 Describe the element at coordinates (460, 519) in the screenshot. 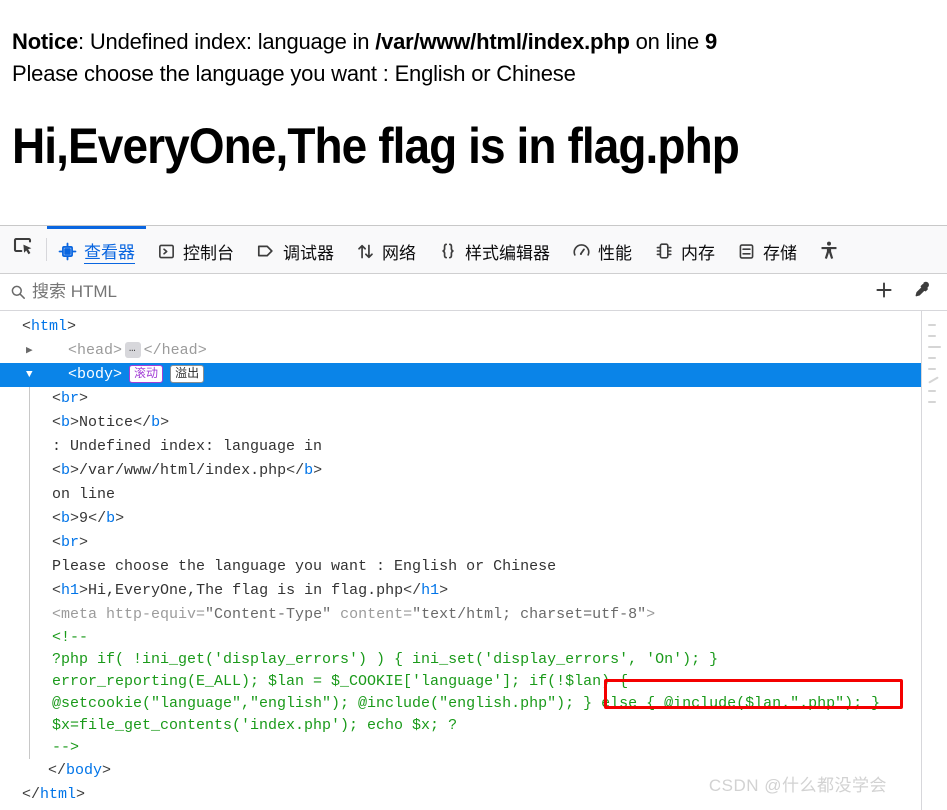

I see `markup-row-b-nine: <b>9</b>` at that location.